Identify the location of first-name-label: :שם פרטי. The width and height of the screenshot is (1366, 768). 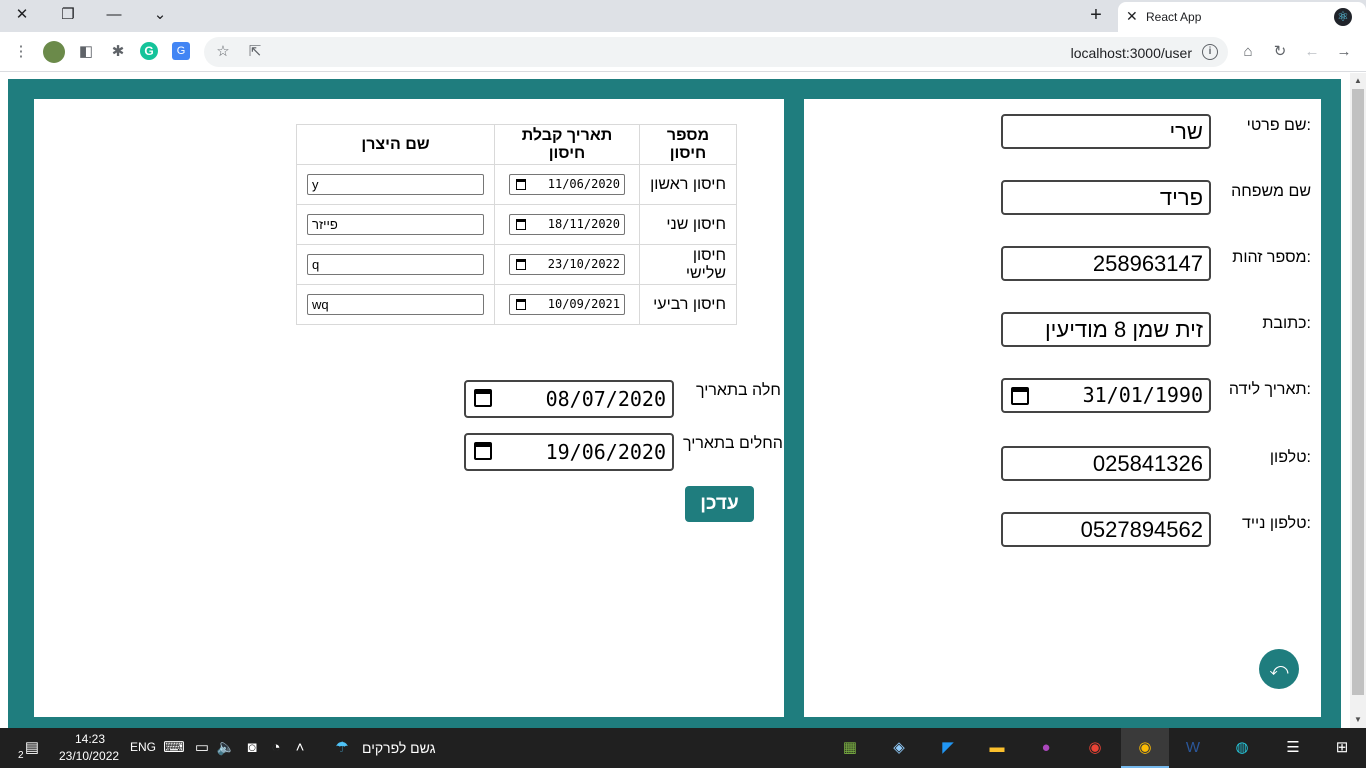
(1278, 125).